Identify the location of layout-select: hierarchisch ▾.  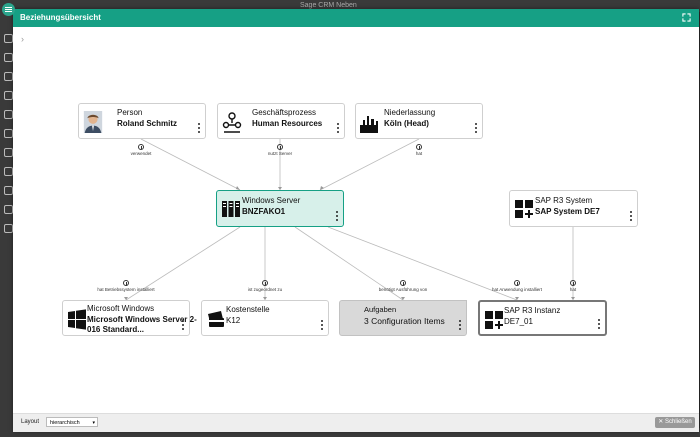
(72, 422).